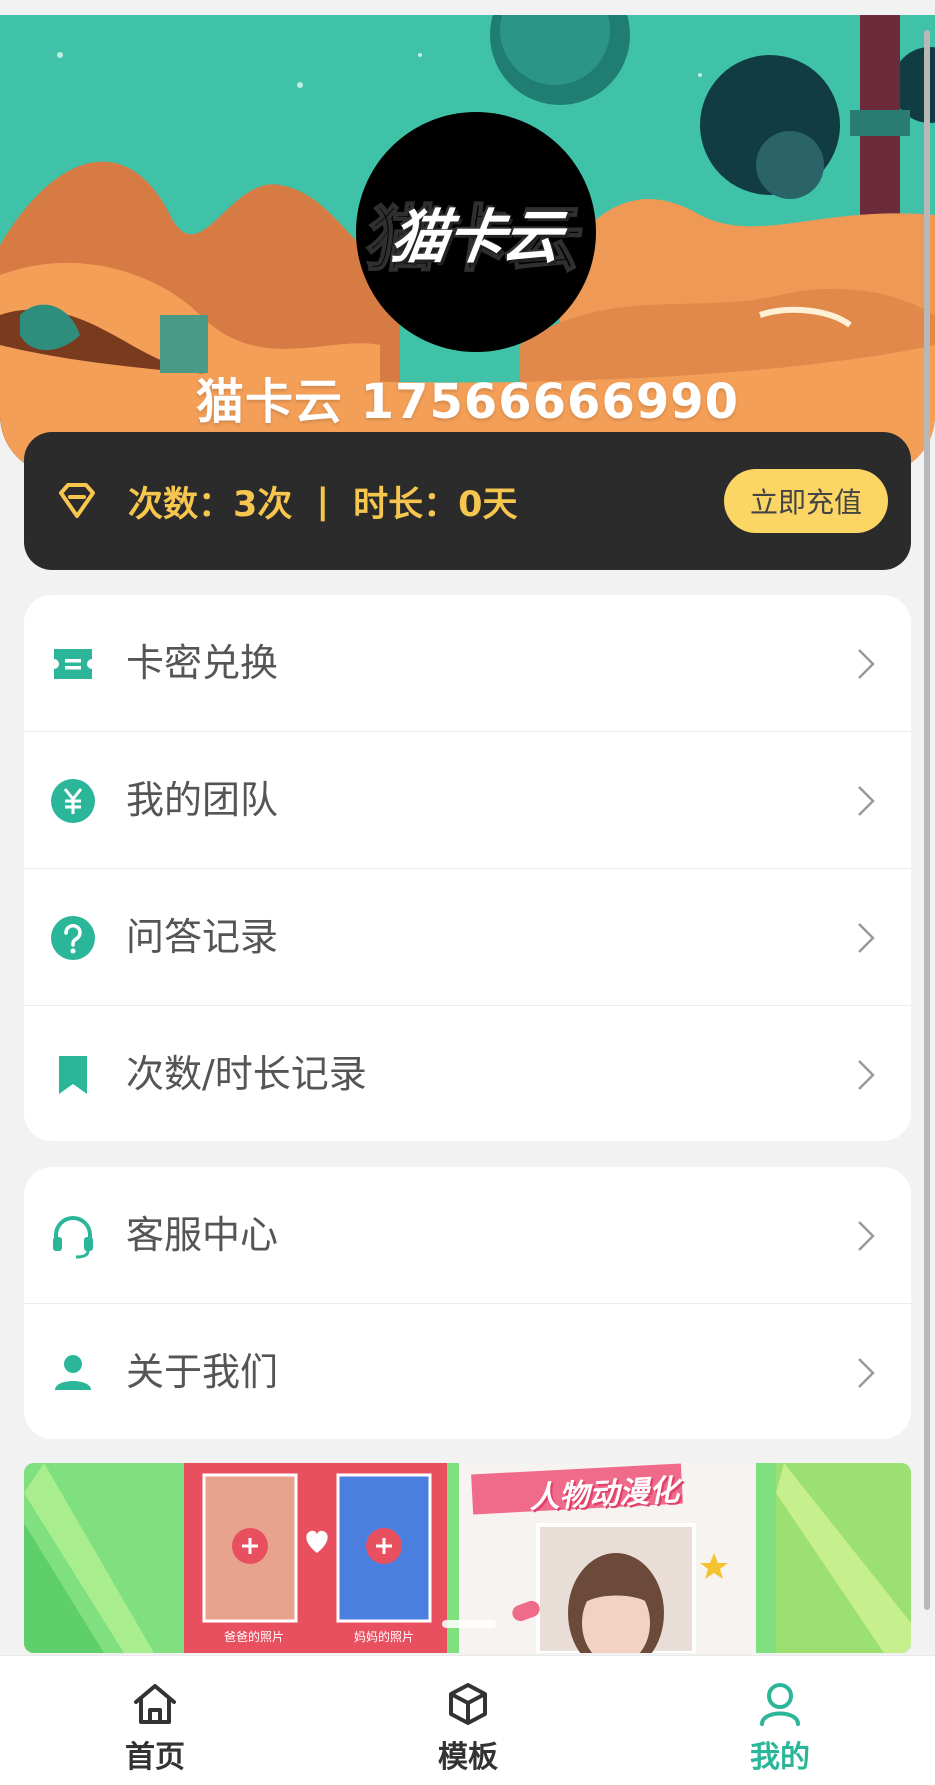  Describe the element at coordinates (927, 820) in the screenshot. I see `scrollbar` at that location.